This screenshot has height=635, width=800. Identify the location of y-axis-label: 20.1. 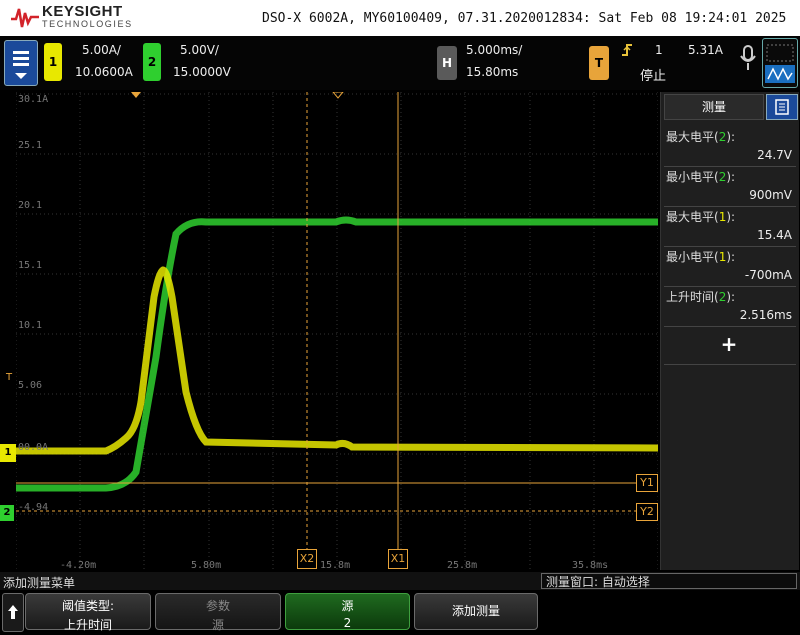
(30, 205).